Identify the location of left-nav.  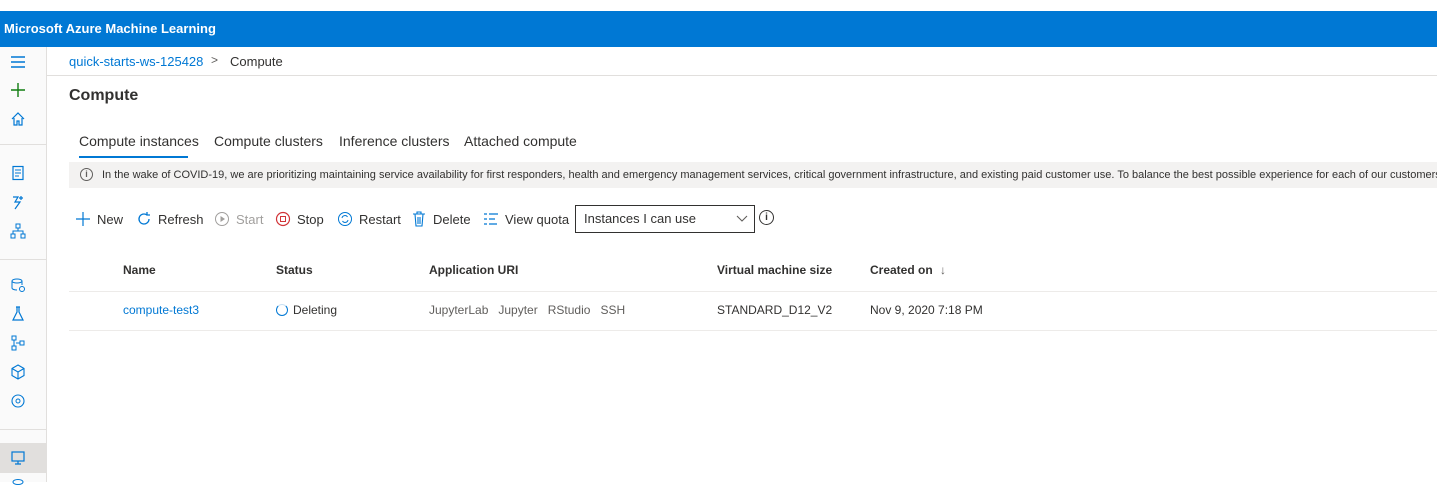
(23, 266).